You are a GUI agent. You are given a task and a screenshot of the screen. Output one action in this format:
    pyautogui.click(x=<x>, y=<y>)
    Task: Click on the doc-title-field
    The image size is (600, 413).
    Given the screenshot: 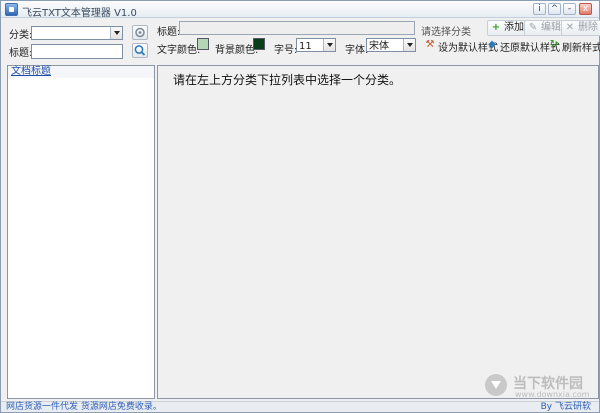 What is the action you would take?
    pyautogui.click(x=297, y=28)
    